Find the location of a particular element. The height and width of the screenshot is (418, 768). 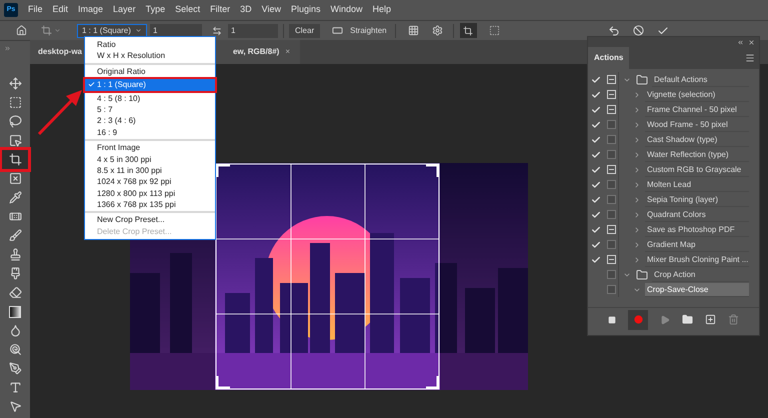

tab-title: ew, RGB/8#) is located at coordinates (256, 52).